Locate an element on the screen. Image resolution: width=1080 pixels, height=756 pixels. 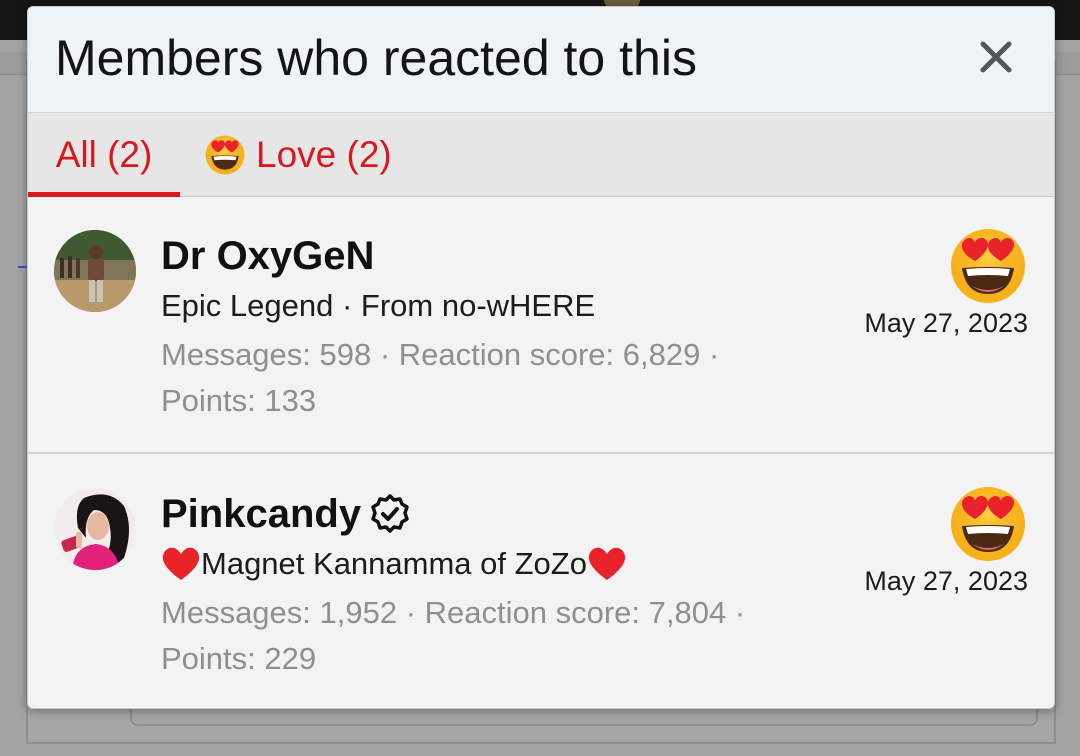
user-title-text: Magnet Kannamma of ZoZo is located at coordinates (394, 563).